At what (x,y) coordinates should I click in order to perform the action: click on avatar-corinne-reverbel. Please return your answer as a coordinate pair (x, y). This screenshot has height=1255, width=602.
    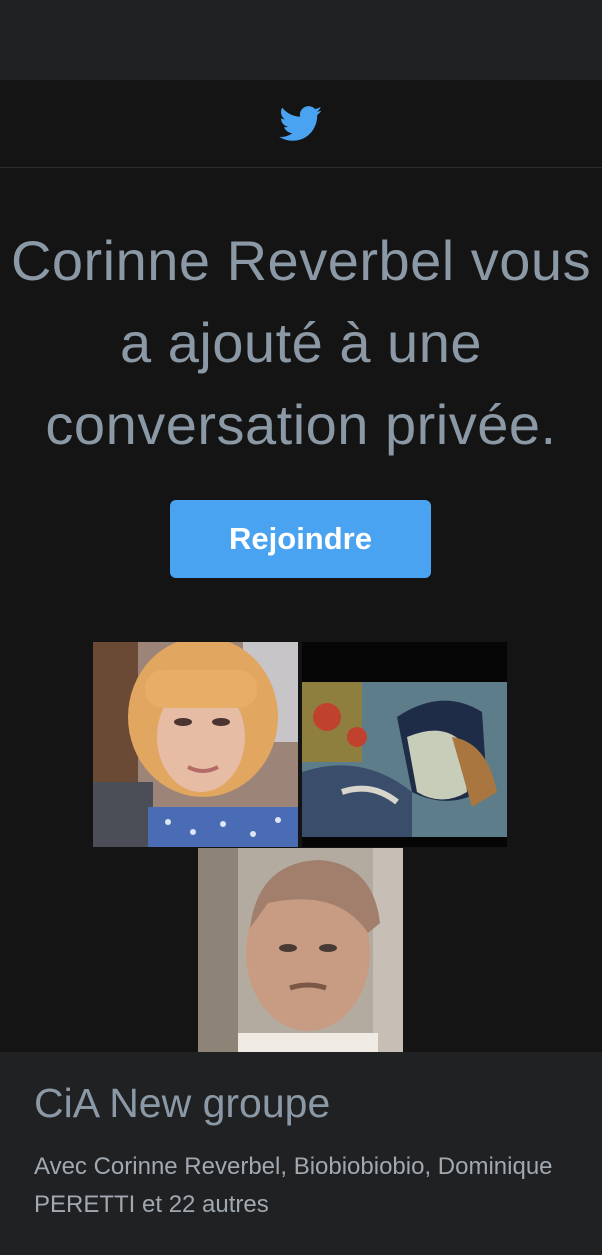
    Looking at the image, I should click on (195, 744).